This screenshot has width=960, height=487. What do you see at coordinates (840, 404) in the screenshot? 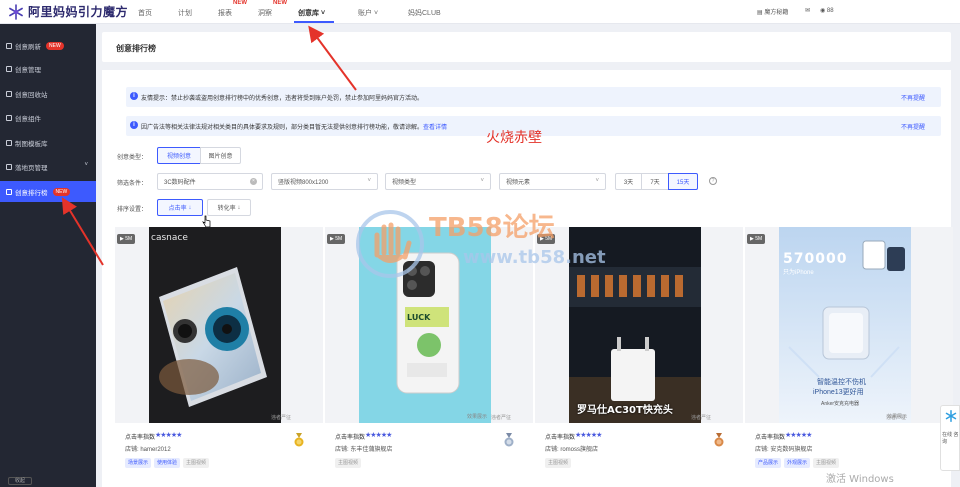
I see `poster-line-3: Anker安克充电器` at bounding box center [840, 404].